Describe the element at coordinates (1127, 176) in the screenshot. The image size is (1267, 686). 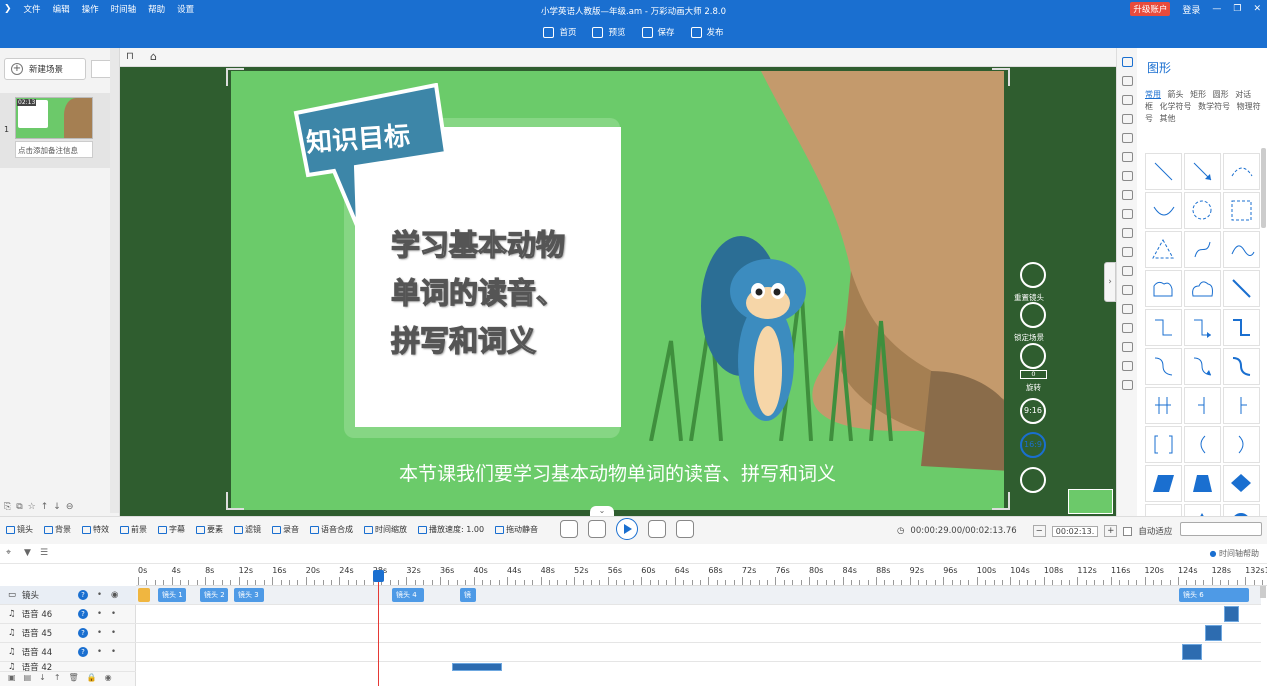
I see `chart-icon` at that location.